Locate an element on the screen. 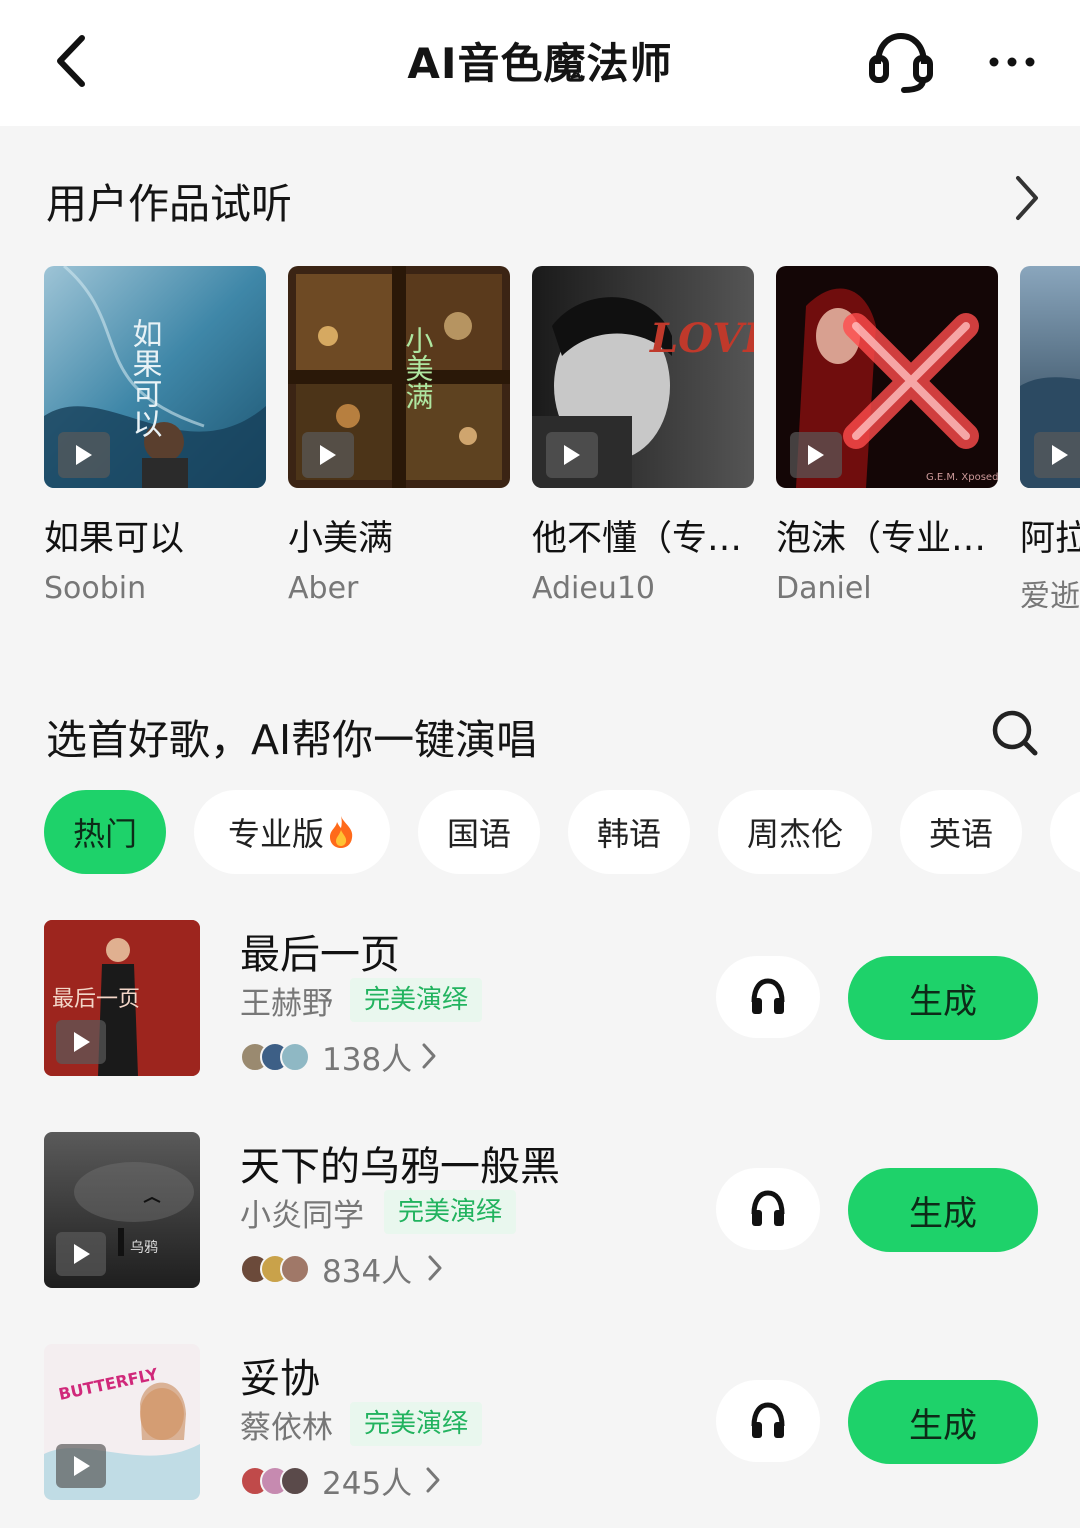 The height and width of the screenshot is (1528, 1080). tab-more-partial is located at coordinates (1065, 832).